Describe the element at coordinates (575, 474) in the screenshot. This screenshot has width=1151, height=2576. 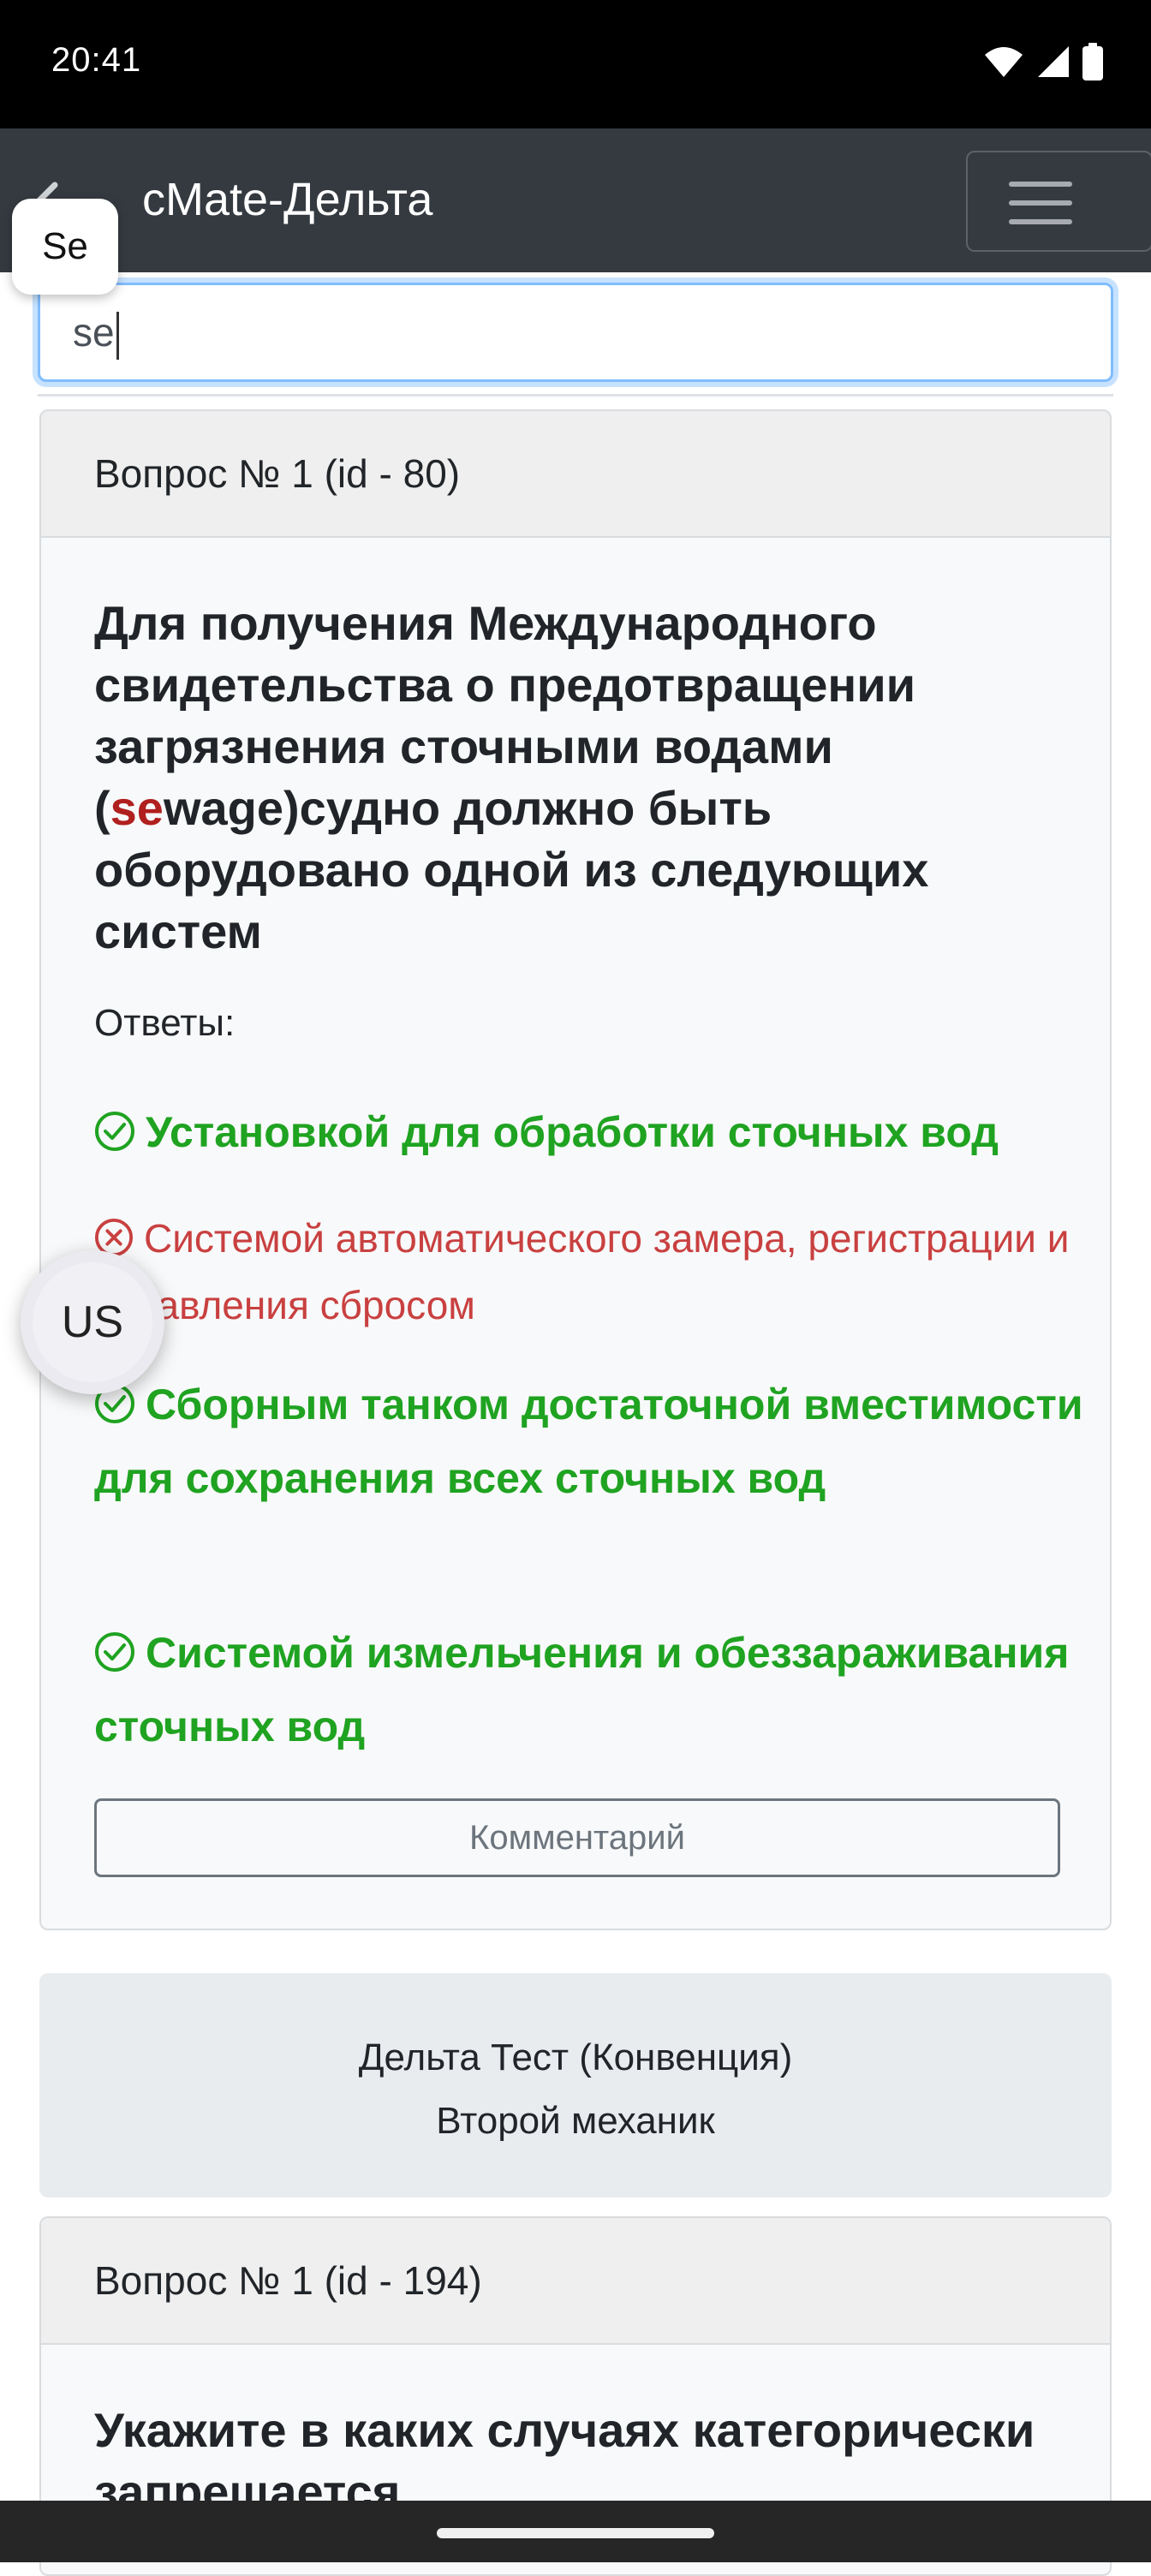
I see `question-header: Вопрос № 1 (id - 80)` at that location.